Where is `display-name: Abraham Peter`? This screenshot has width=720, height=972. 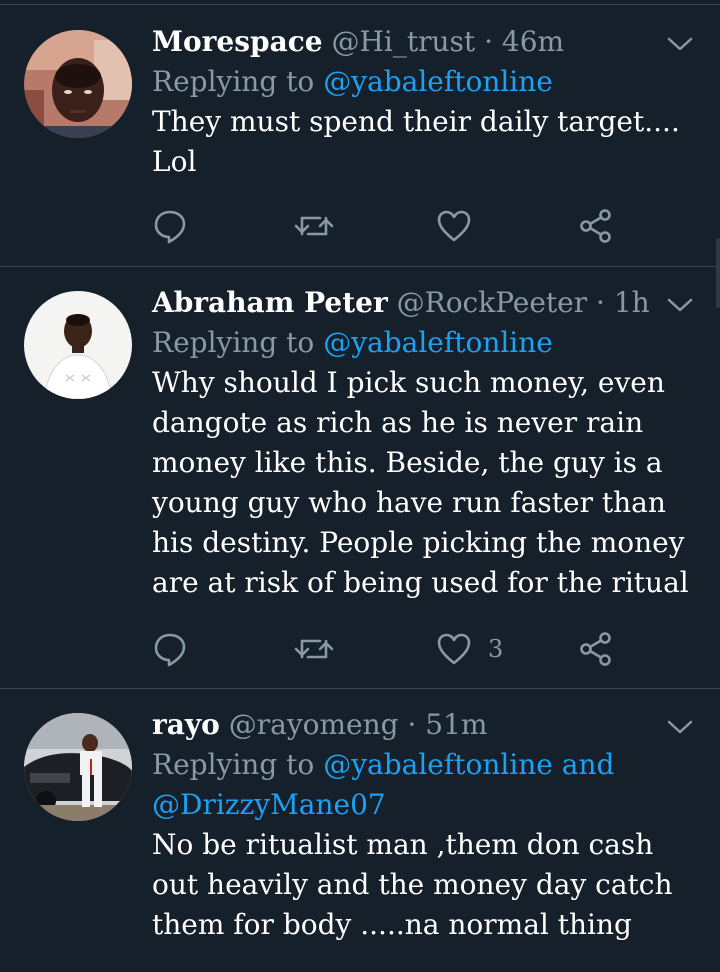 display-name: Abraham Peter is located at coordinates (270, 302).